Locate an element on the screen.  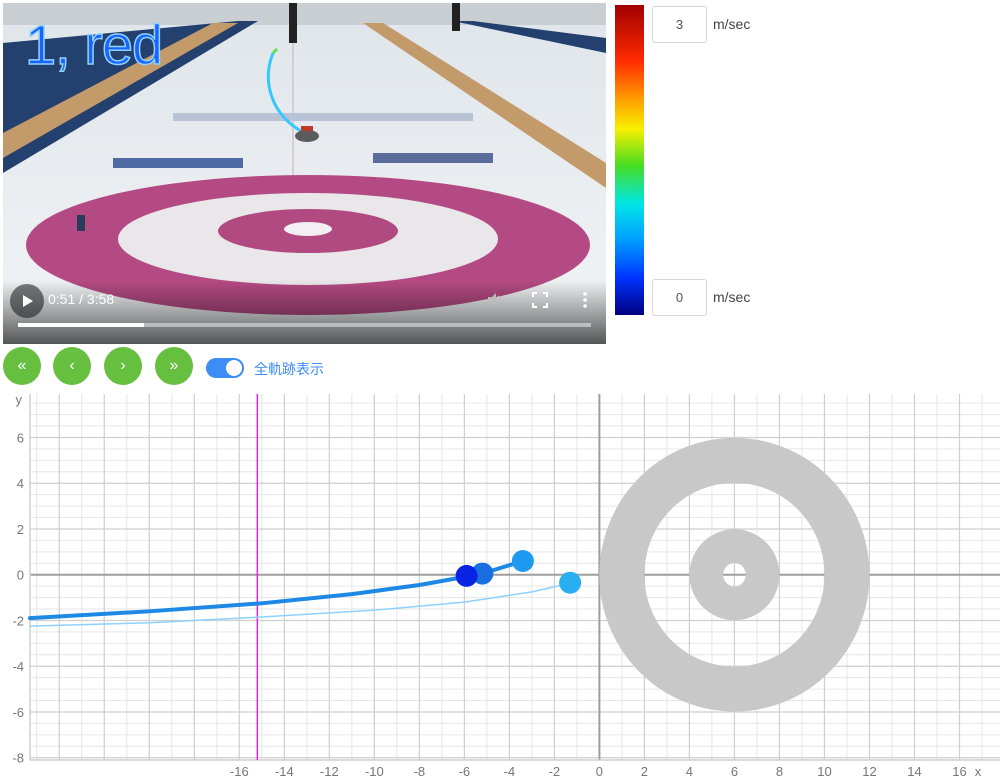
x-axis-label: x is located at coordinates (978, 771).